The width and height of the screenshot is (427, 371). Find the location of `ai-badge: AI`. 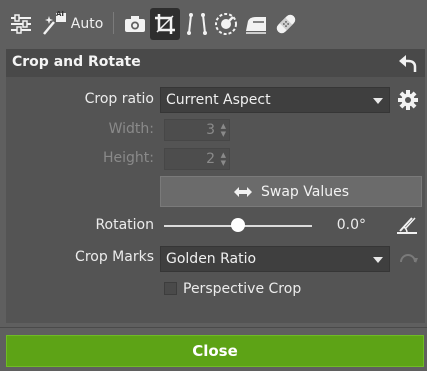

ai-badge: AI is located at coordinates (60, 14).